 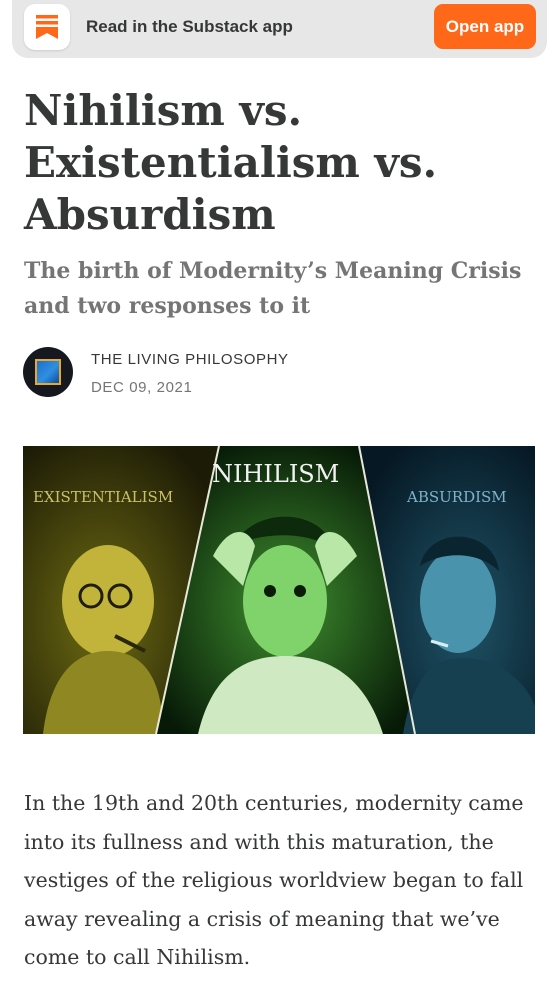 What do you see at coordinates (142, 387) in the screenshot?
I see `post-date: DEC 09, 2021` at bounding box center [142, 387].